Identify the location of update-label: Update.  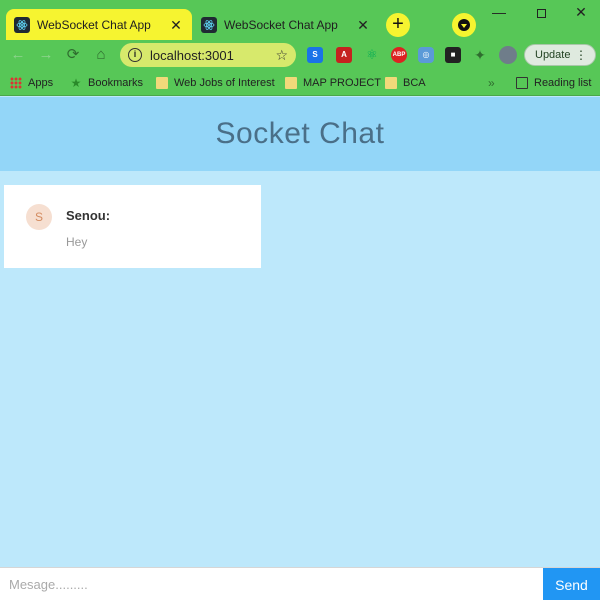
(553, 55).